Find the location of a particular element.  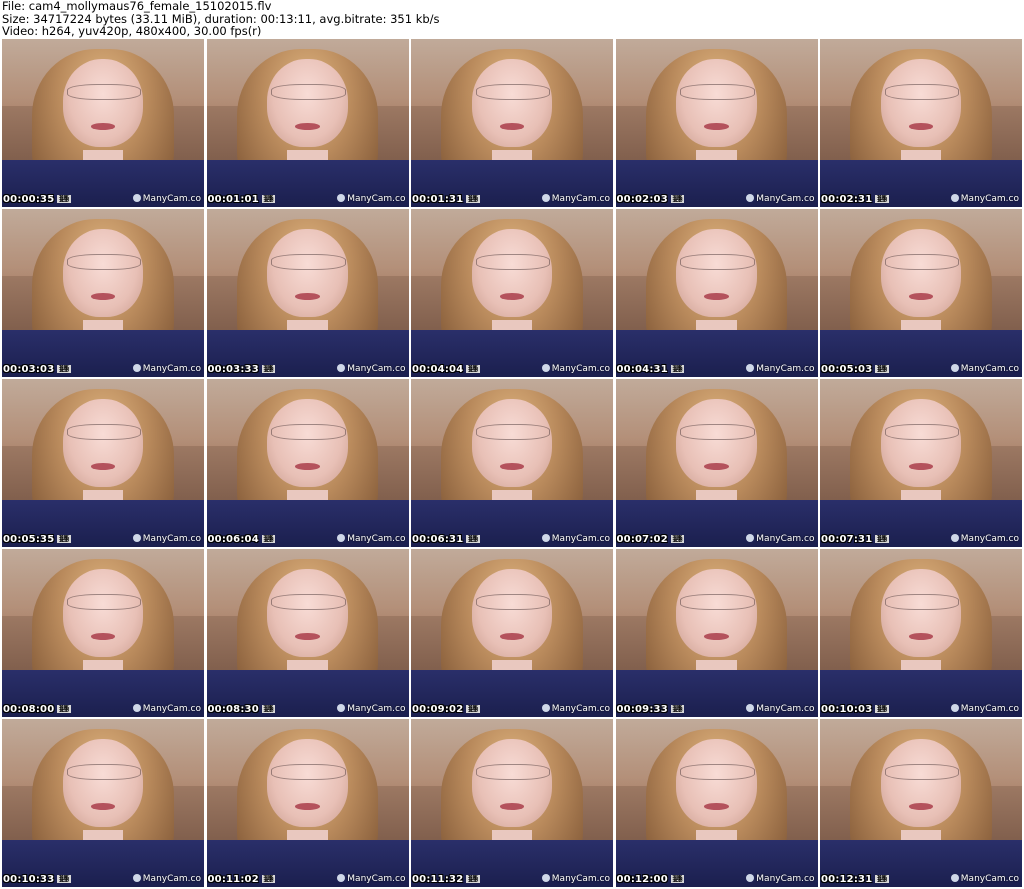

timestamp-text: 00:00:35 is located at coordinates (29, 199).